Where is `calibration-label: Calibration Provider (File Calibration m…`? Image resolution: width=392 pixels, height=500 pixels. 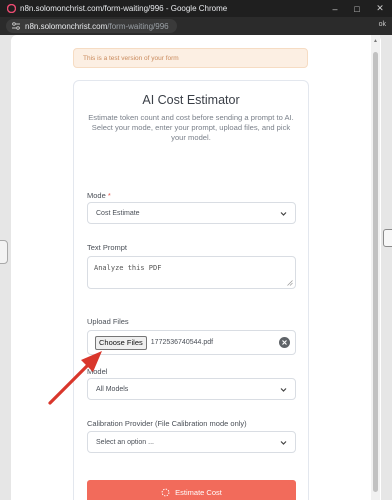
calibration-label: Calibration Provider (File Calibration m… is located at coordinates (167, 423).